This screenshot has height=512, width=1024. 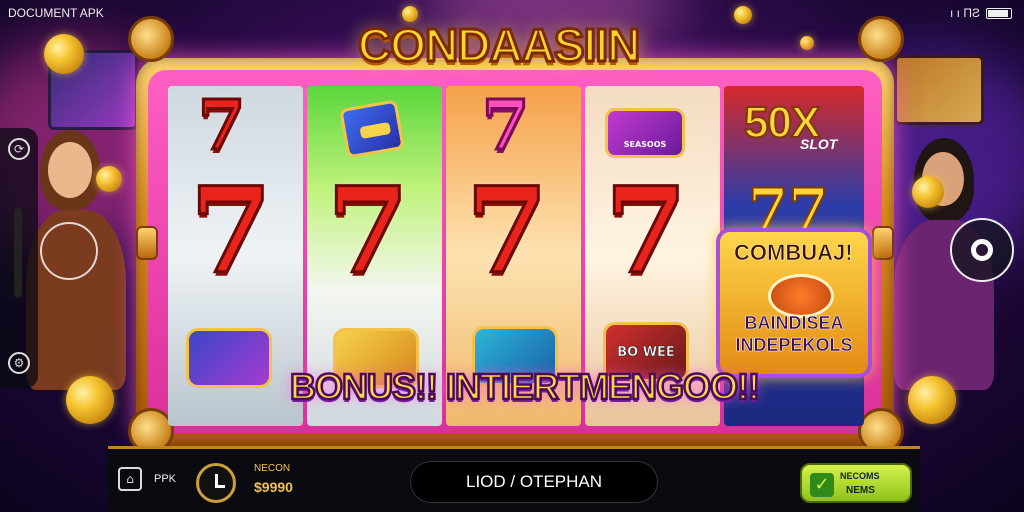 What do you see at coordinates (229, 358) in the screenshot?
I see `gem-bag-symbol` at bounding box center [229, 358].